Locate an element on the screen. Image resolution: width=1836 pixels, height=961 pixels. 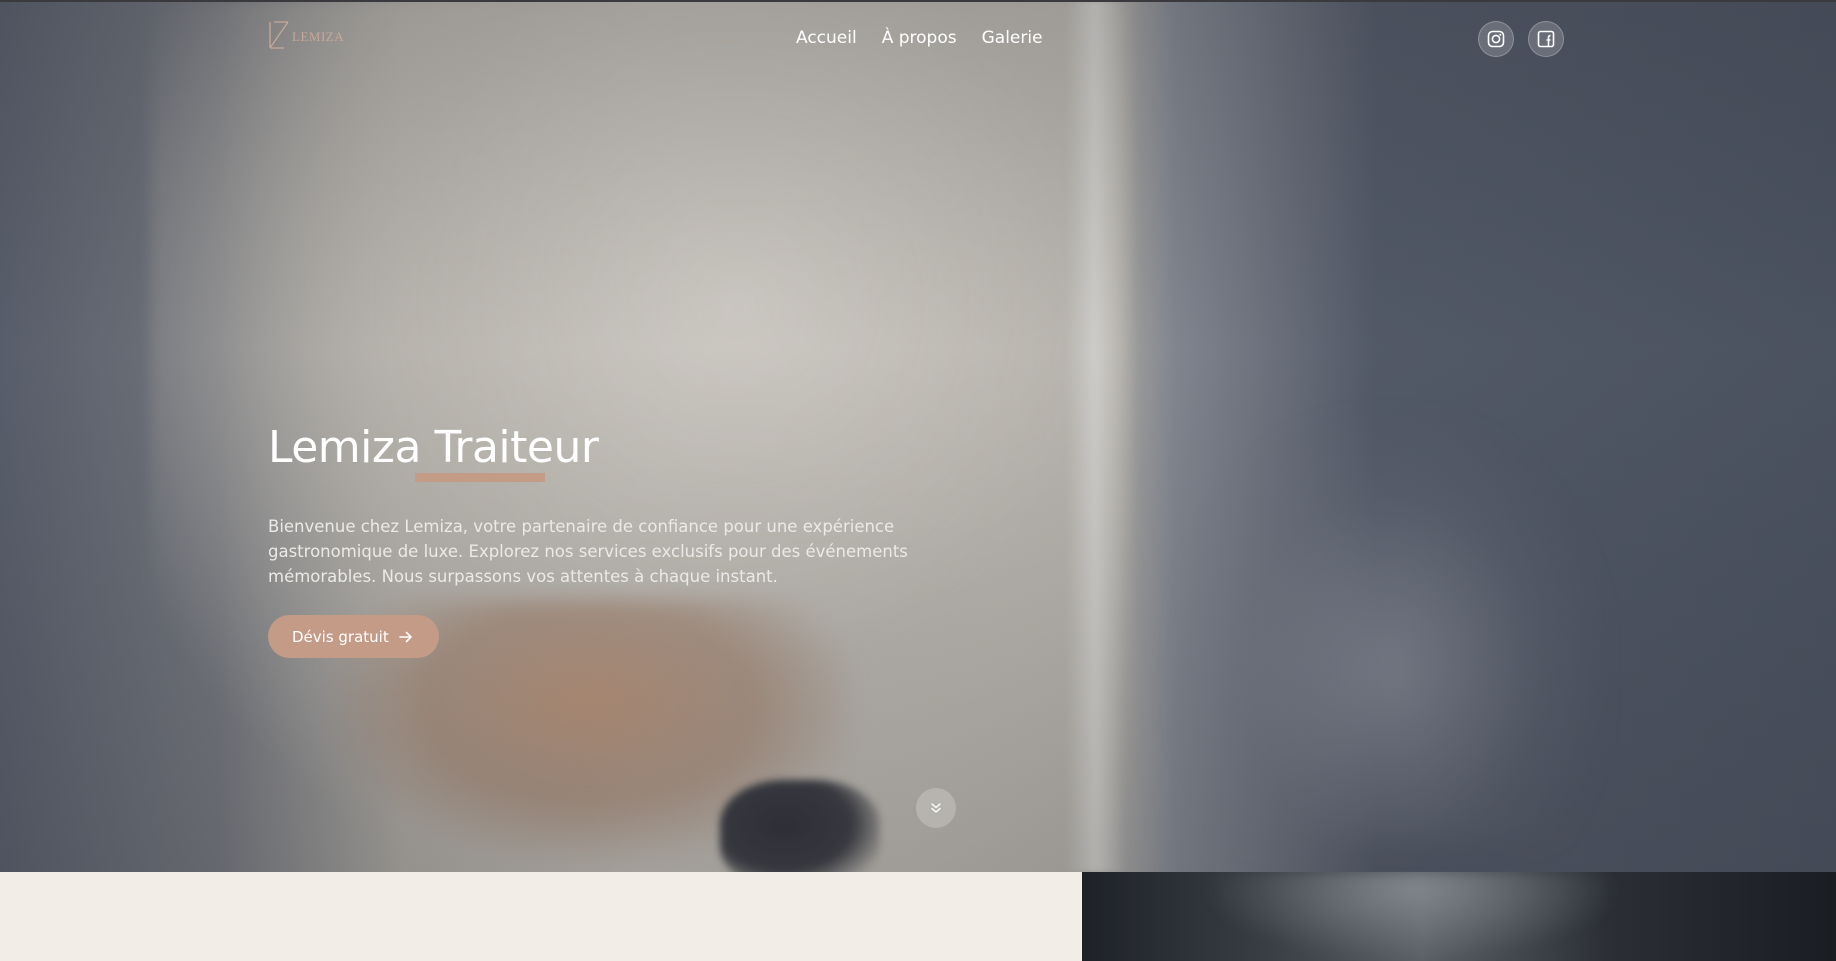
facebook-icon is located at coordinates (1546, 39).